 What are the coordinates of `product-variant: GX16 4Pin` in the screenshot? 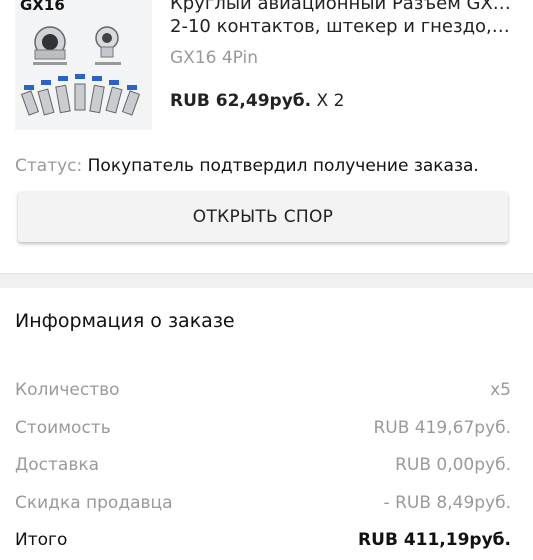 It's located at (214, 58).